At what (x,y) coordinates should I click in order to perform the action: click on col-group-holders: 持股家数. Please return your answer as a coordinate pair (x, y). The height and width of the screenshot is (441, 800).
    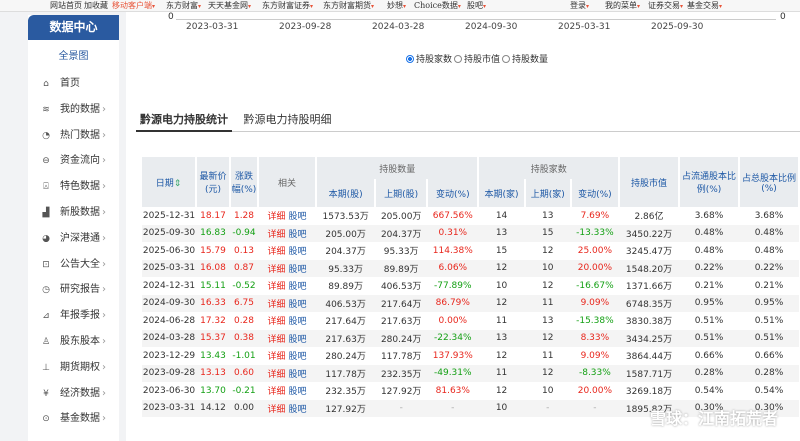
    Looking at the image, I should click on (549, 168).